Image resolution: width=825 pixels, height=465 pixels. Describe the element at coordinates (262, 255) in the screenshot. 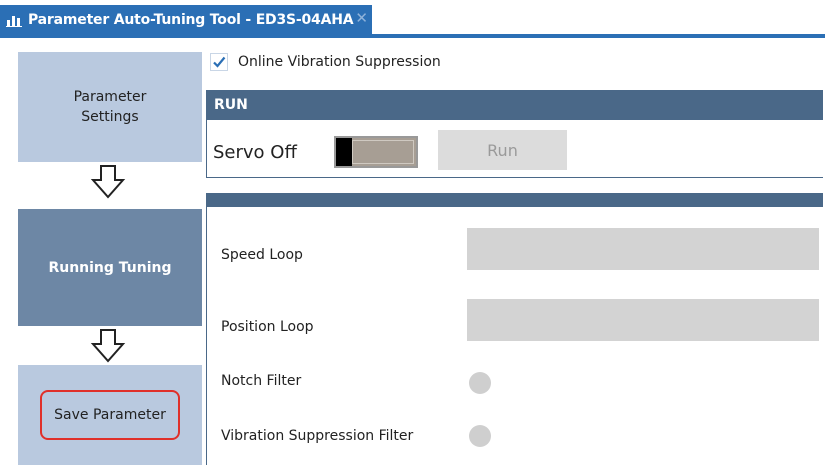

I see `speed-loop-label: Speed Loop` at that location.